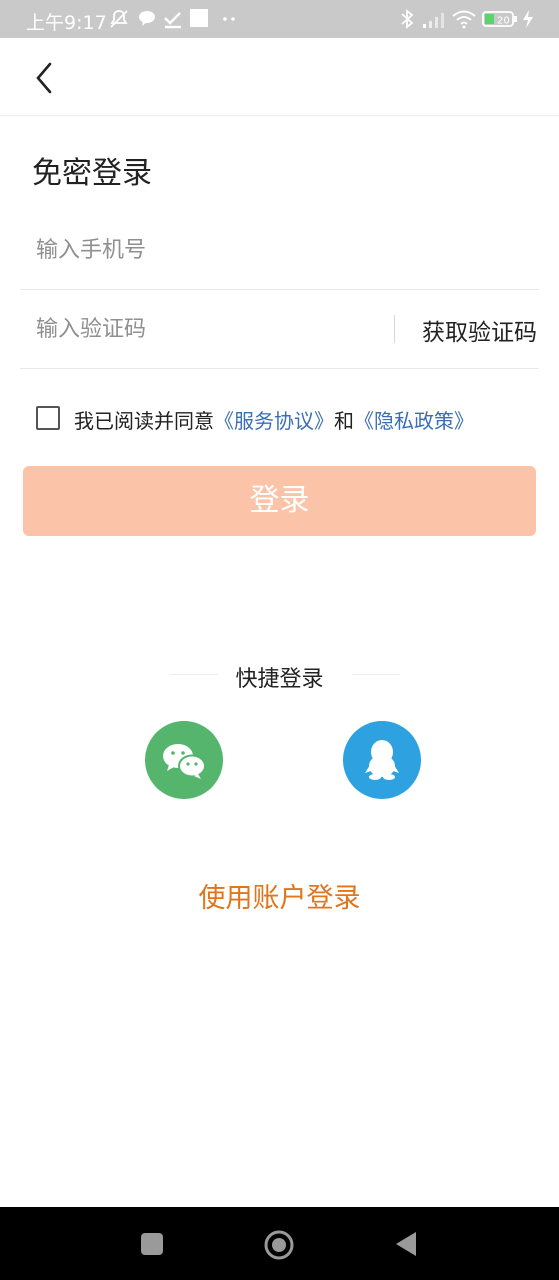 This screenshot has height=1280, width=559. What do you see at coordinates (173, 21) in the screenshot?
I see `download-check-icon` at bounding box center [173, 21].